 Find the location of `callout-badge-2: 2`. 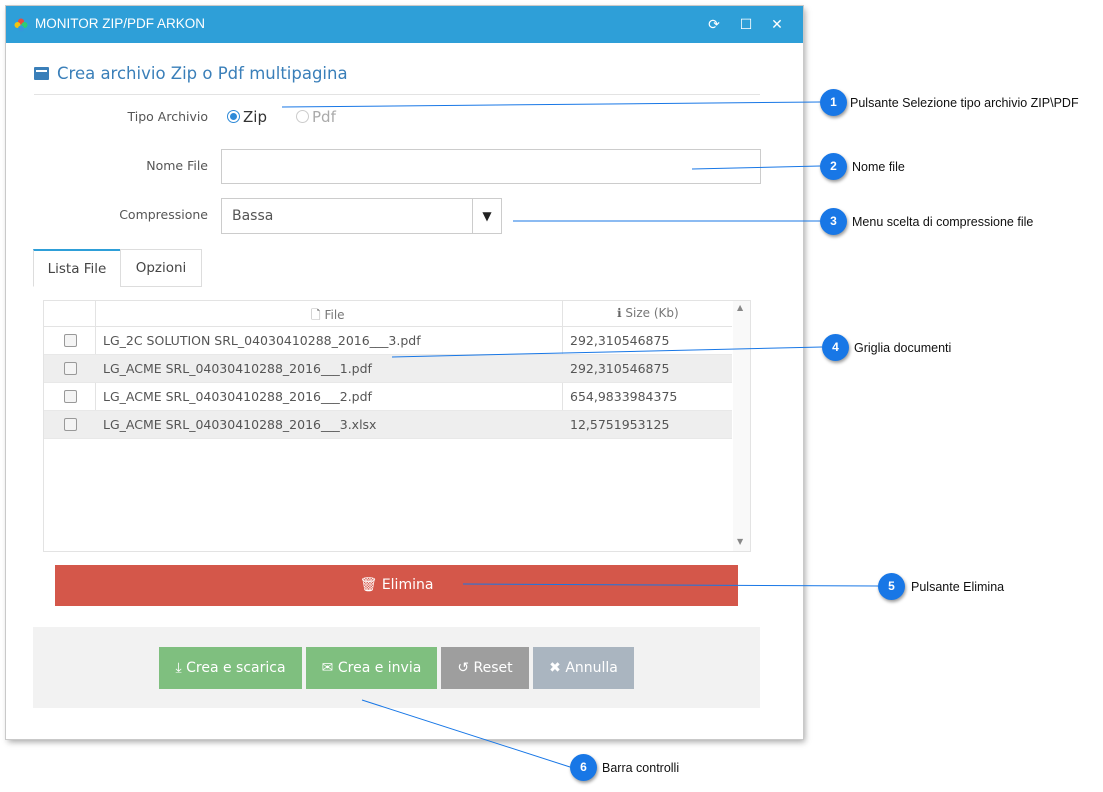

callout-badge-2: 2 is located at coordinates (833, 166).